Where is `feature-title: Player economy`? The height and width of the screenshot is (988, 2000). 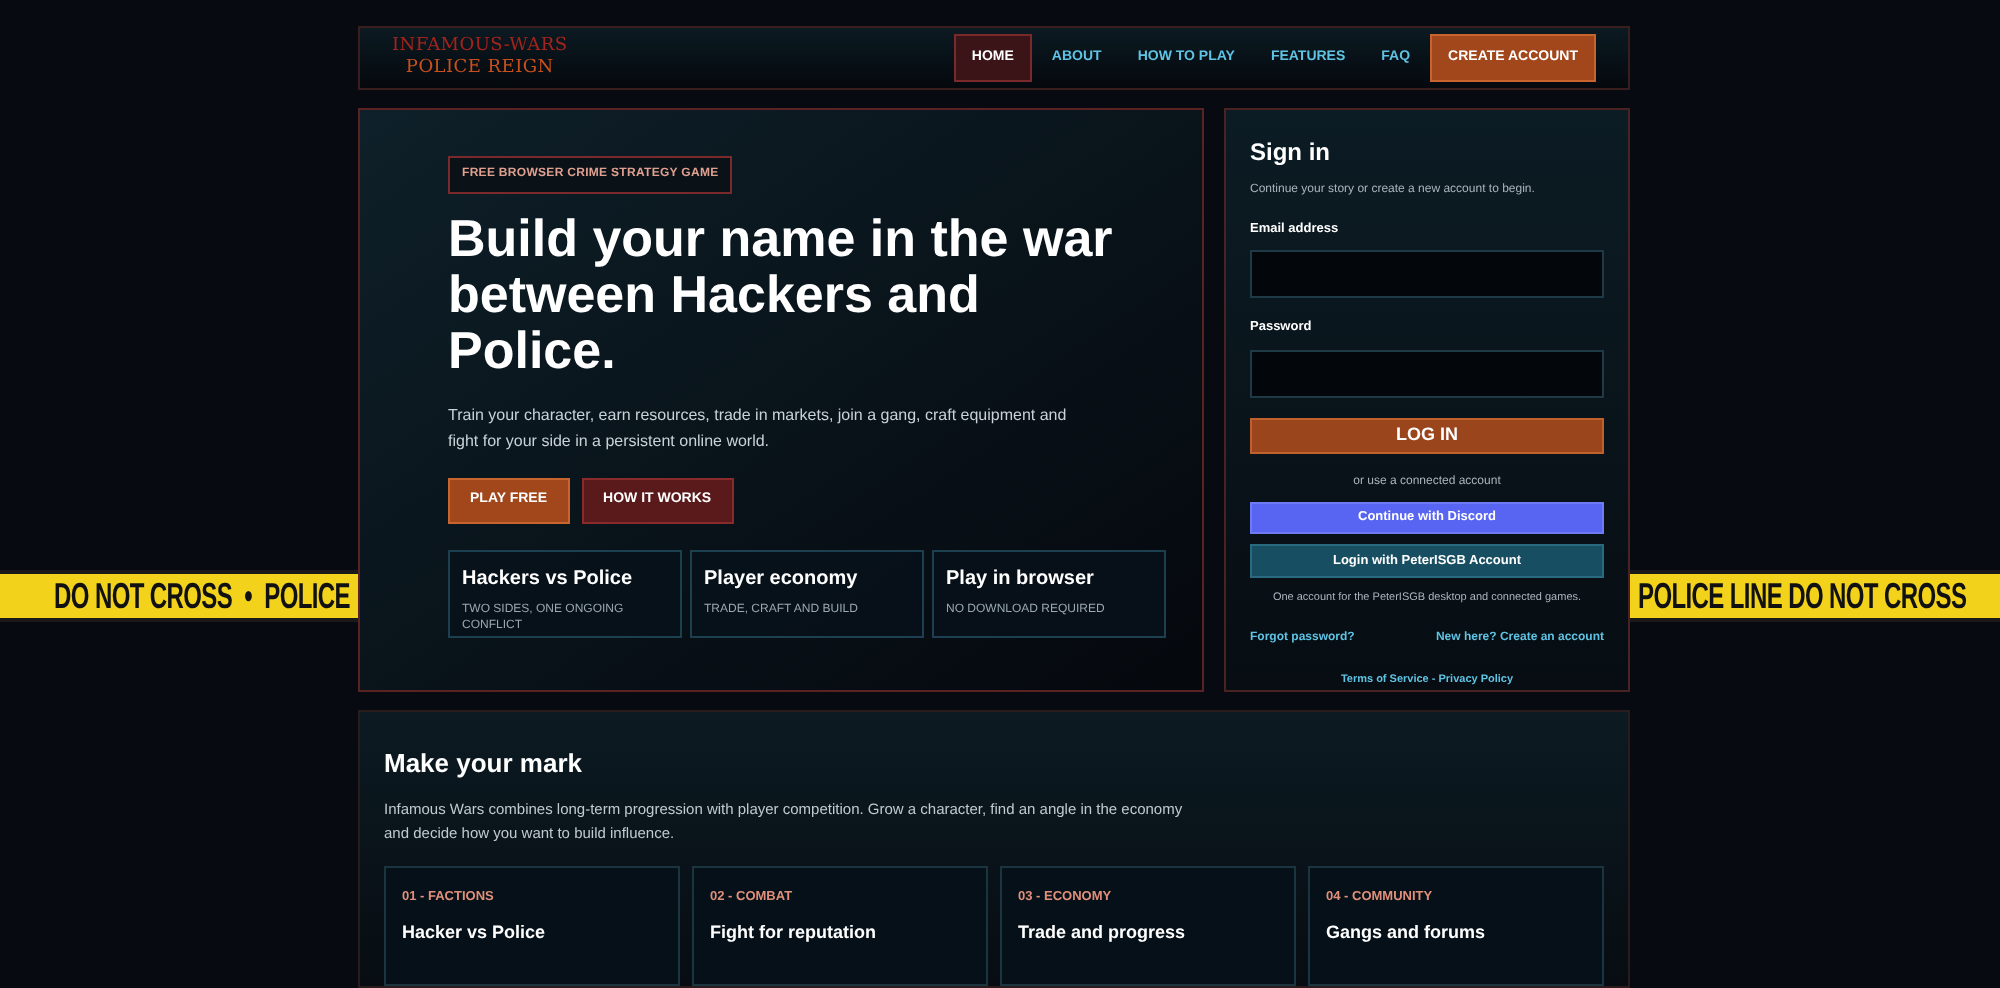 feature-title: Player economy is located at coordinates (782, 579).